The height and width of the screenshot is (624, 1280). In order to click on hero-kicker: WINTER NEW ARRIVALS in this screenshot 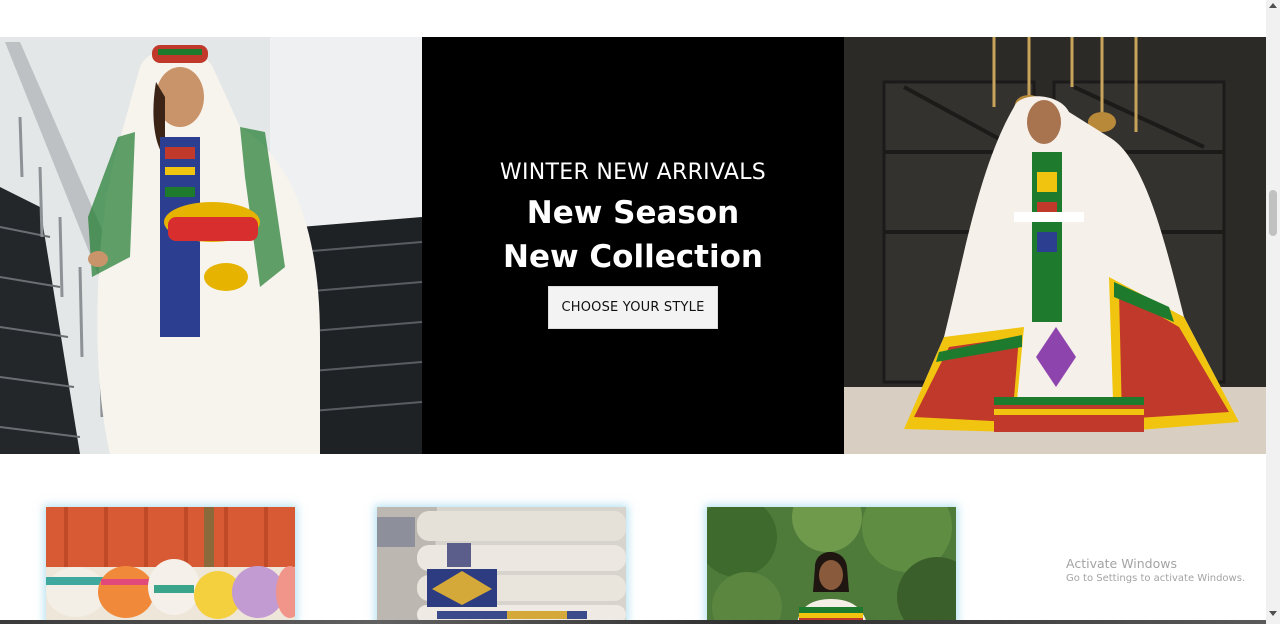, I will do `click(633, 173)`.